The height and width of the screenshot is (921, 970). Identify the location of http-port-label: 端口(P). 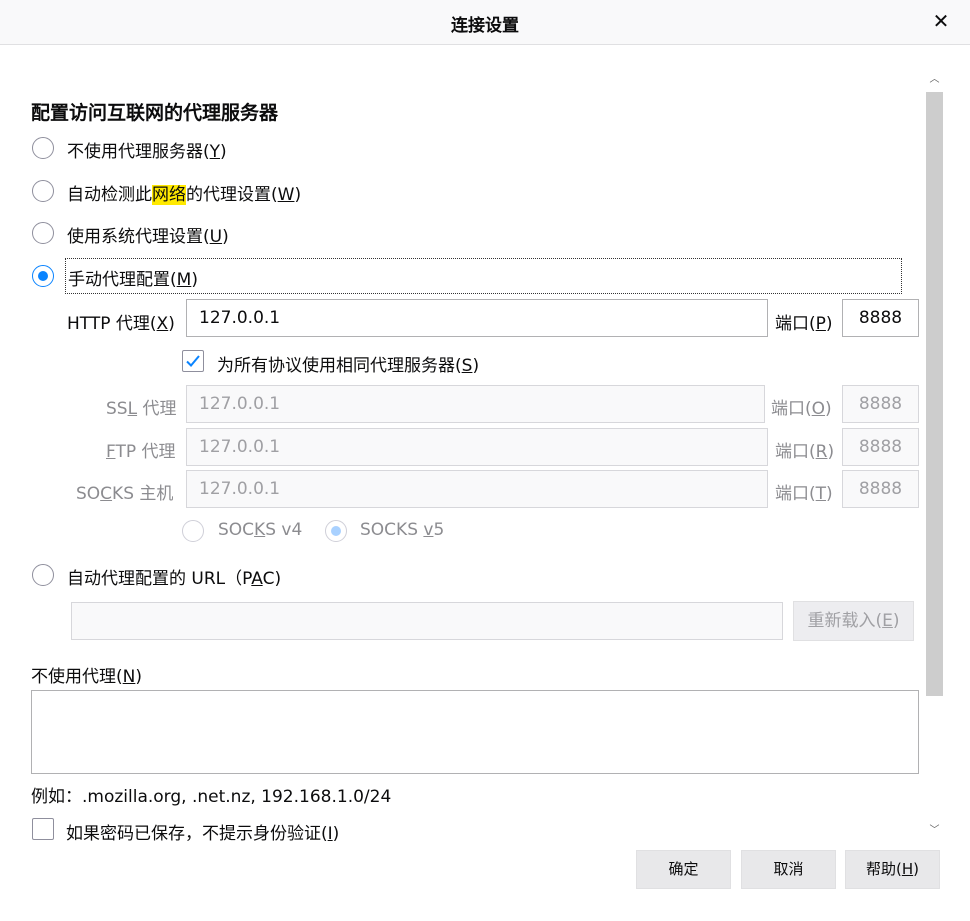
(804, 324).